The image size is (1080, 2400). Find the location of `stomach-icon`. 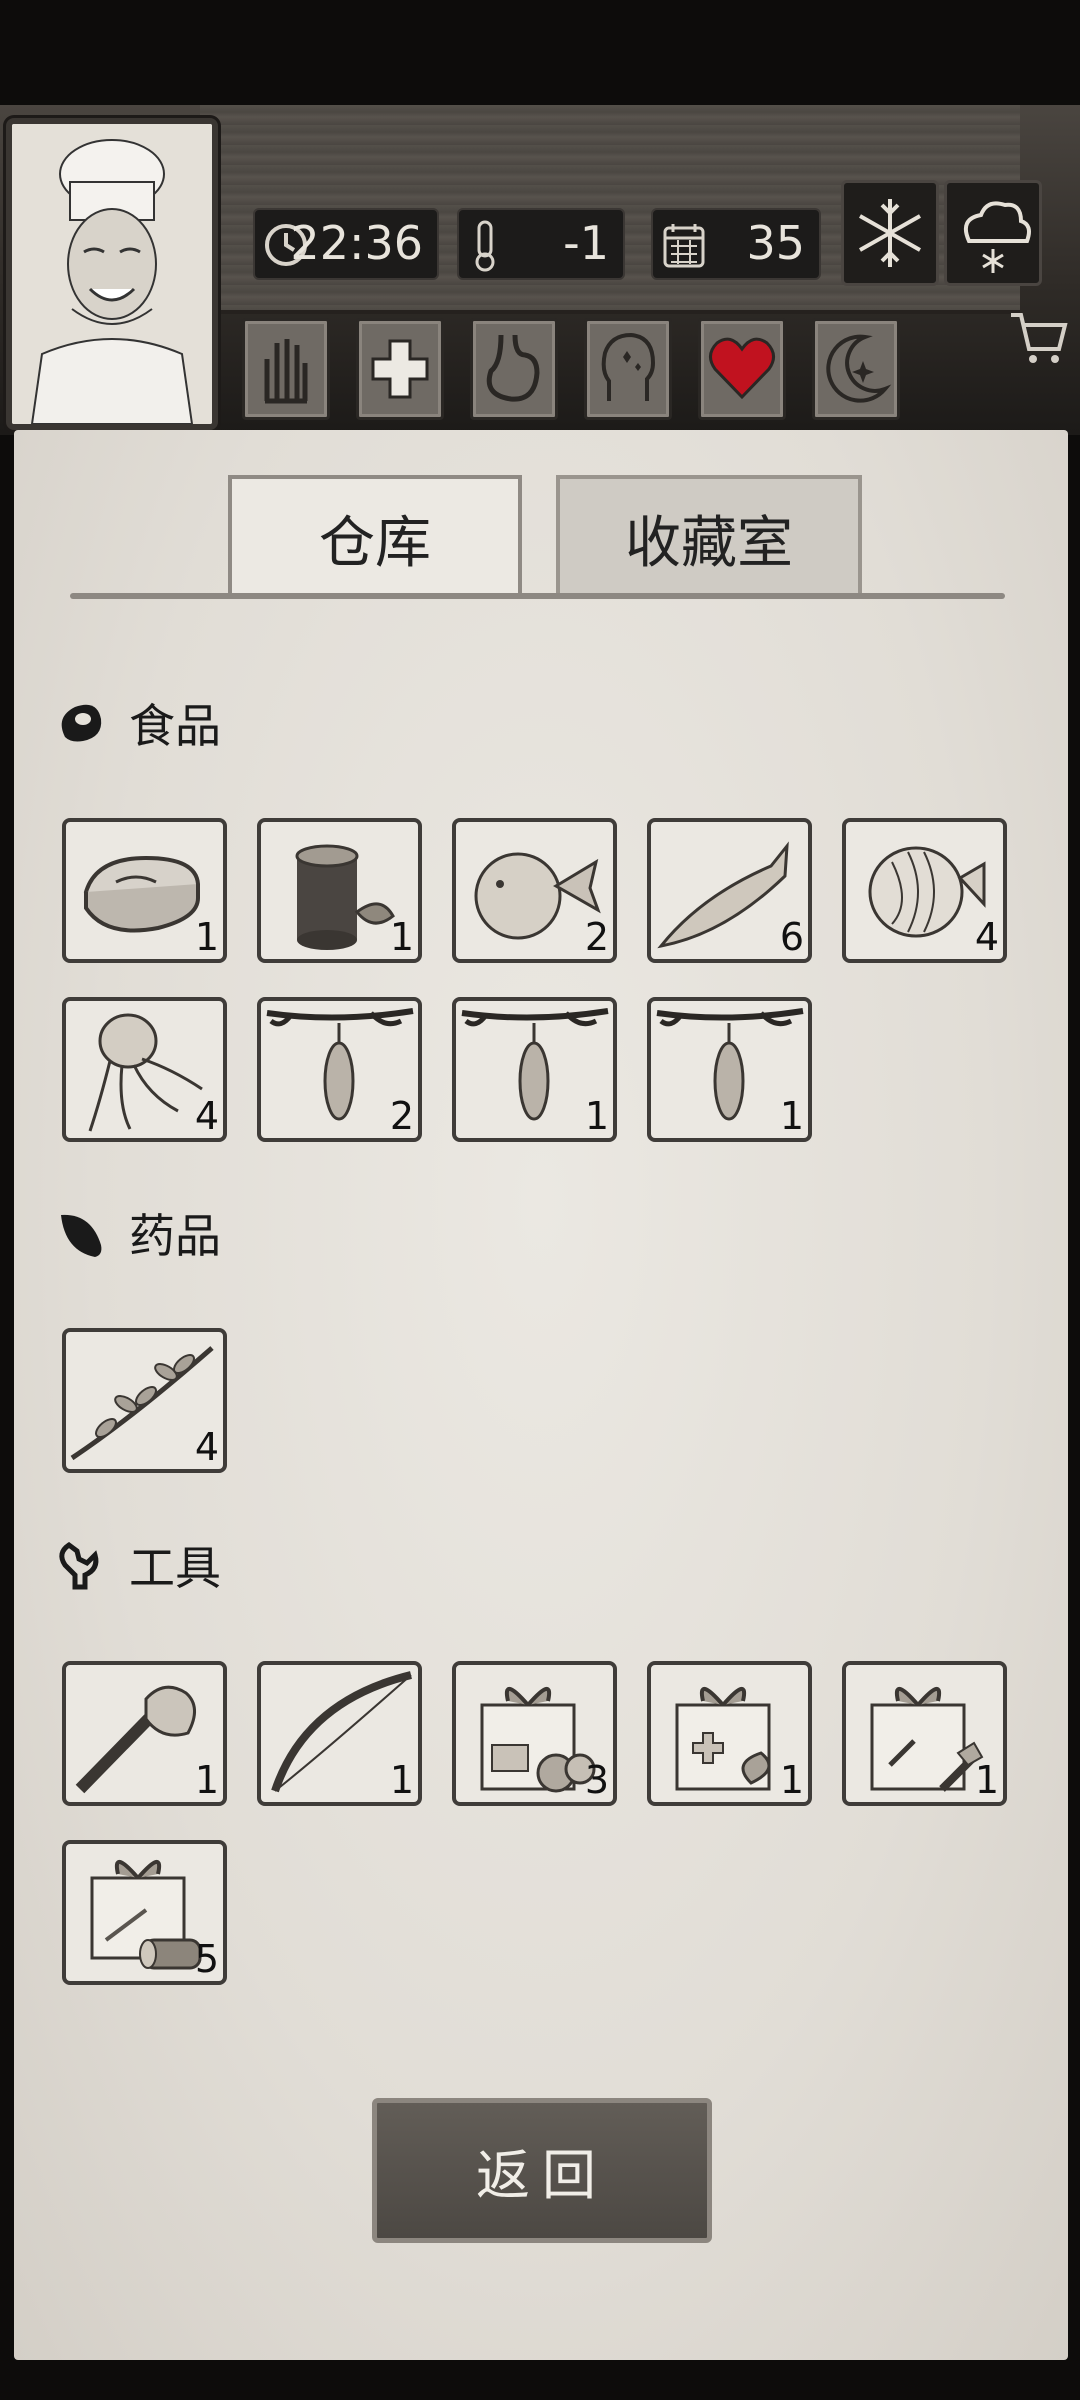

stomach-icon is located at coordinates (513, 368).